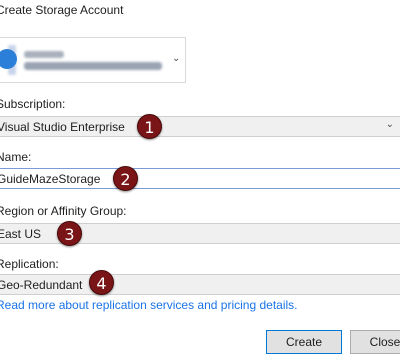  What do you see at coordinates (93, 60) in the screenshot?
I see `account-selector: ⌄` at bounding box center [93, 60].